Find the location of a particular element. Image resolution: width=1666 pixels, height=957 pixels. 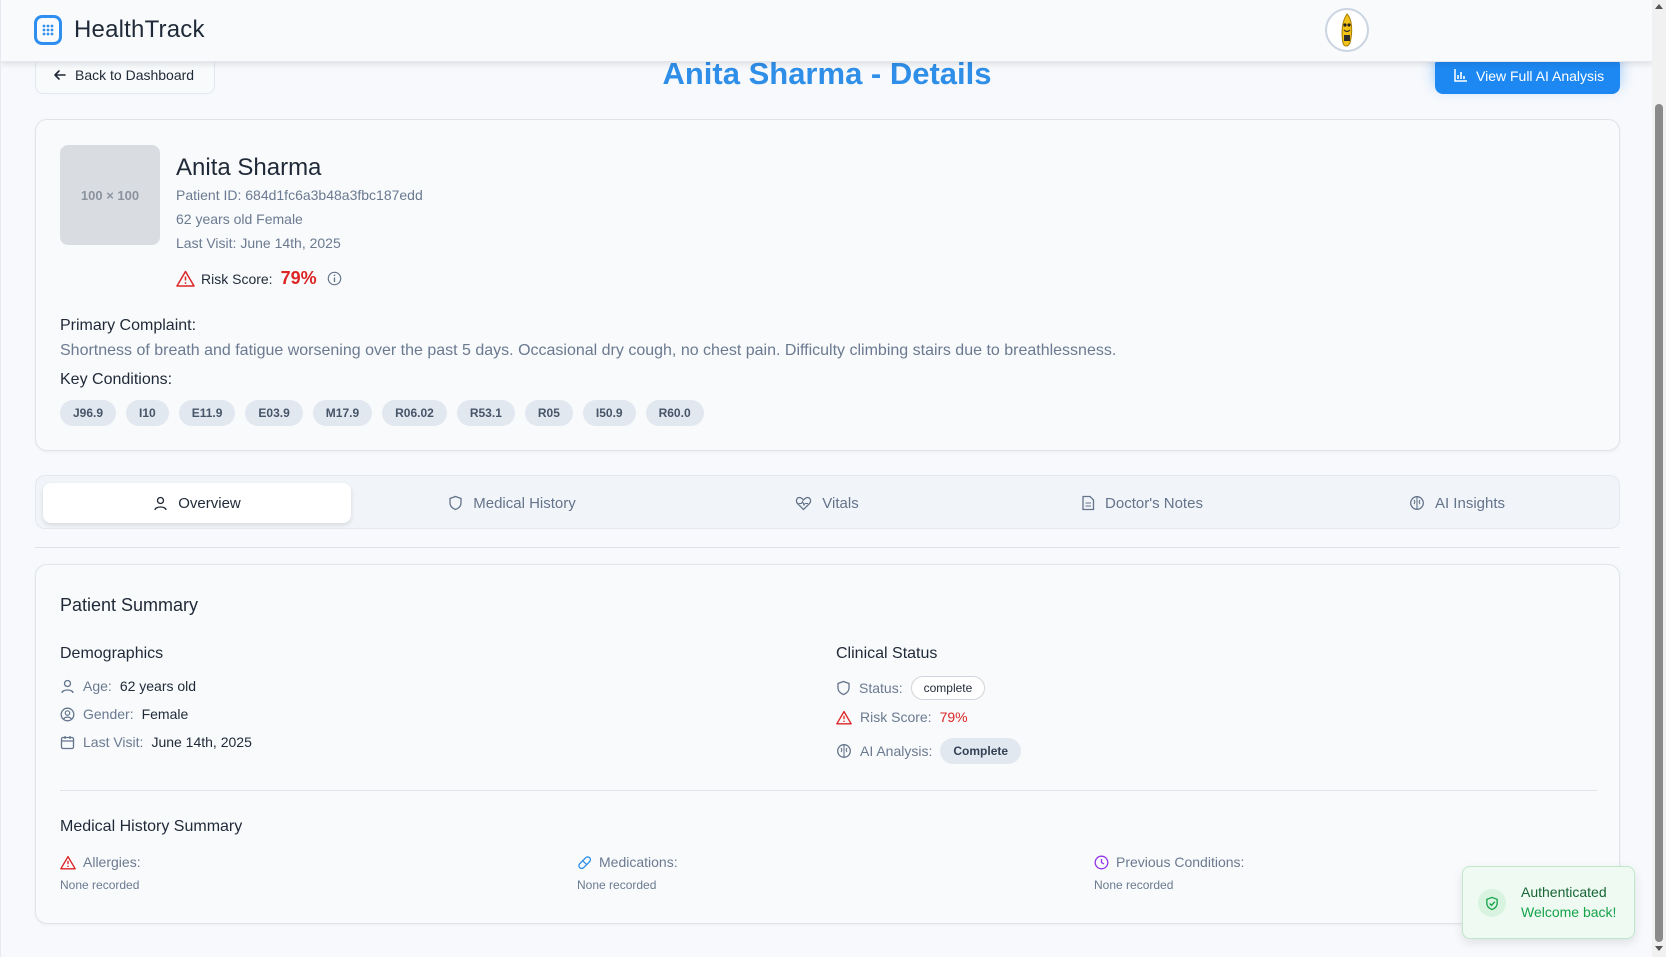

document-icon is located at coordinates (1088, 503).